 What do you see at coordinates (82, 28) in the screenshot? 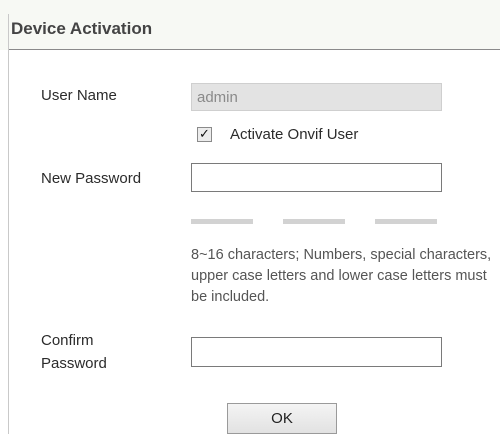
I see `dialog-title: Device Activation` at bounding box center [82, 28].